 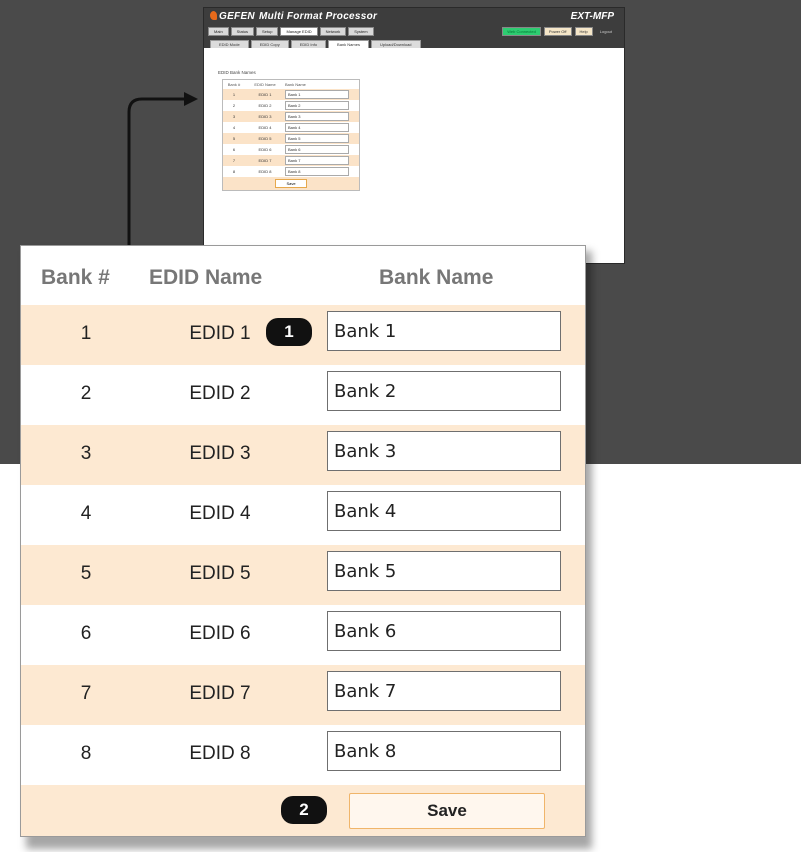 What do you see at coordinates (86, 333) in the screenshot?
I see `bank-number: 1` at bounding box center [86, 333].